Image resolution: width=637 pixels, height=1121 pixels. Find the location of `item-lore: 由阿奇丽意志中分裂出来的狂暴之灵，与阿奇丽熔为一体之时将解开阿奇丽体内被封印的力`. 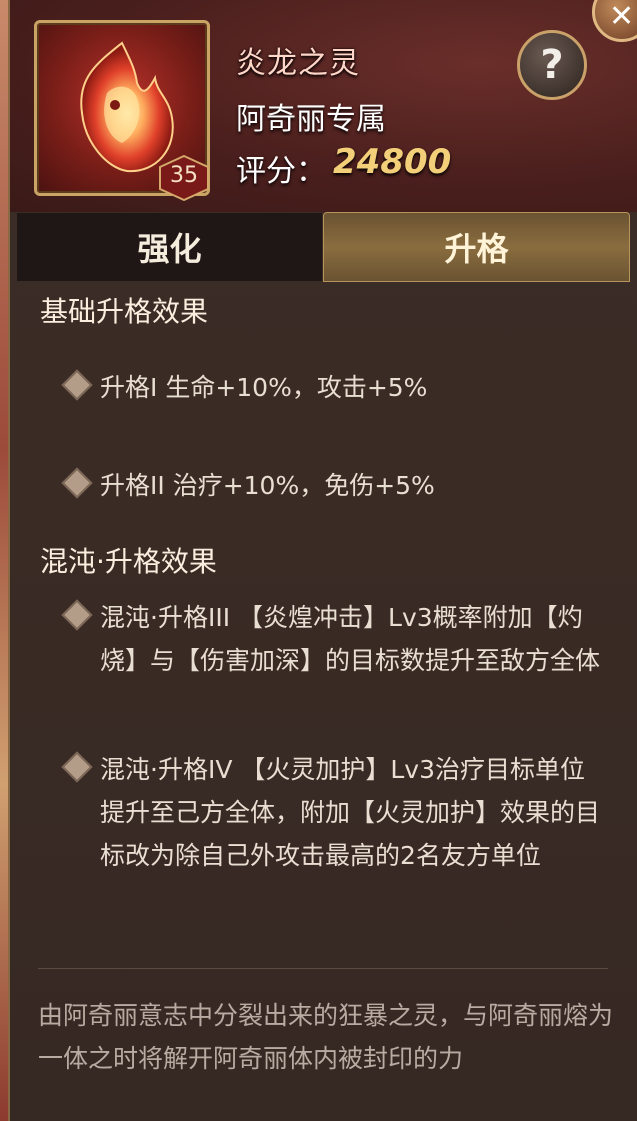

item-lore: 由阿奇丽意志中分裂出来的狂暴之灵，与阿奇丽熔为一体之时将解开阿奇丽体内被封印的力 is located at coordinates (326, 1037).